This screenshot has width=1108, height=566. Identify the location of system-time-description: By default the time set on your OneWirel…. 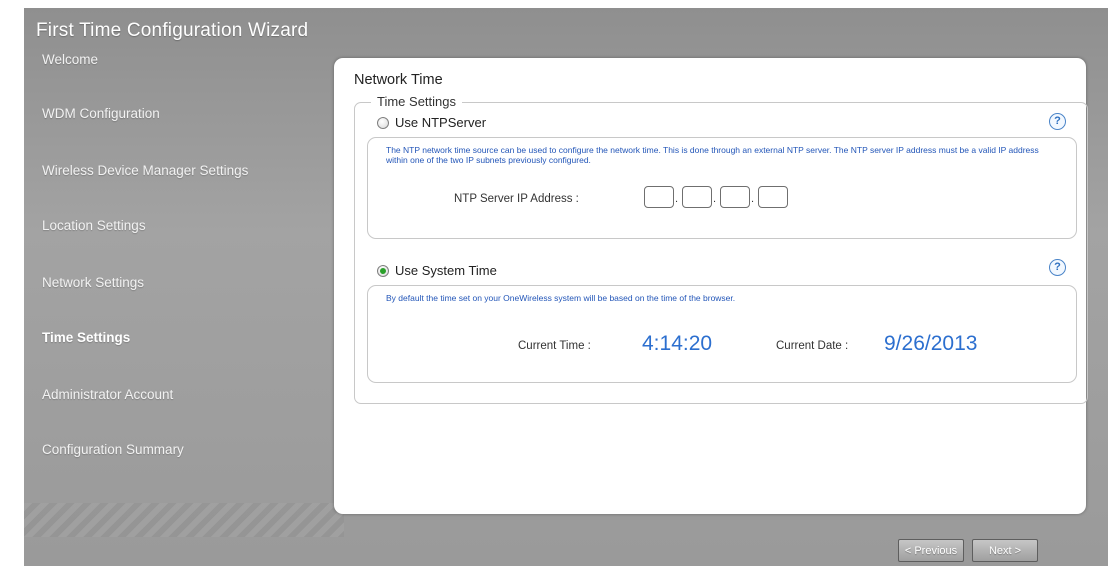
(561, 298).